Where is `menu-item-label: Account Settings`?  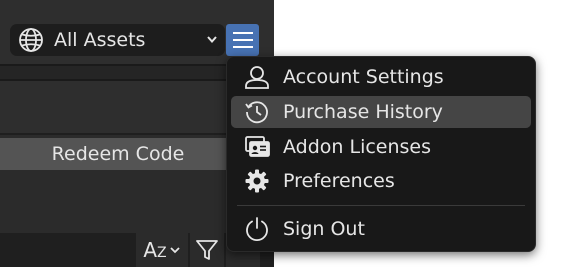
menu-item-label: Account Settings is located at coordinates (363, 77).